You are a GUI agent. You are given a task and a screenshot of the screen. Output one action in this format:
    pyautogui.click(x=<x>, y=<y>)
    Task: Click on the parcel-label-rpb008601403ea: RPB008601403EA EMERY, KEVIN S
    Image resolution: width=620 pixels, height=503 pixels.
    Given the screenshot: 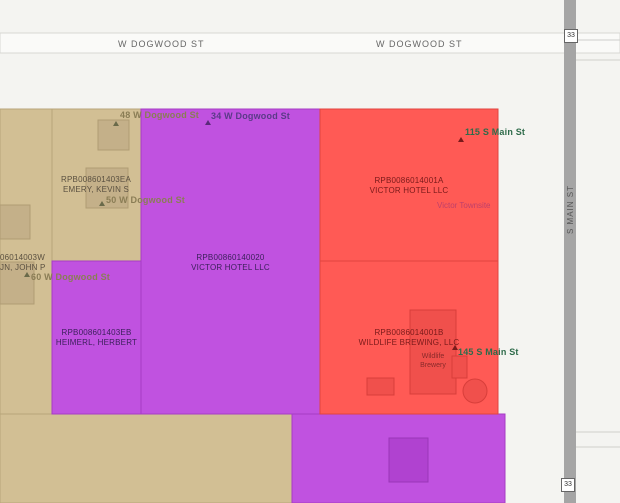 What is the action you would take?
    pyautogui.click(x=96, y=185)
    